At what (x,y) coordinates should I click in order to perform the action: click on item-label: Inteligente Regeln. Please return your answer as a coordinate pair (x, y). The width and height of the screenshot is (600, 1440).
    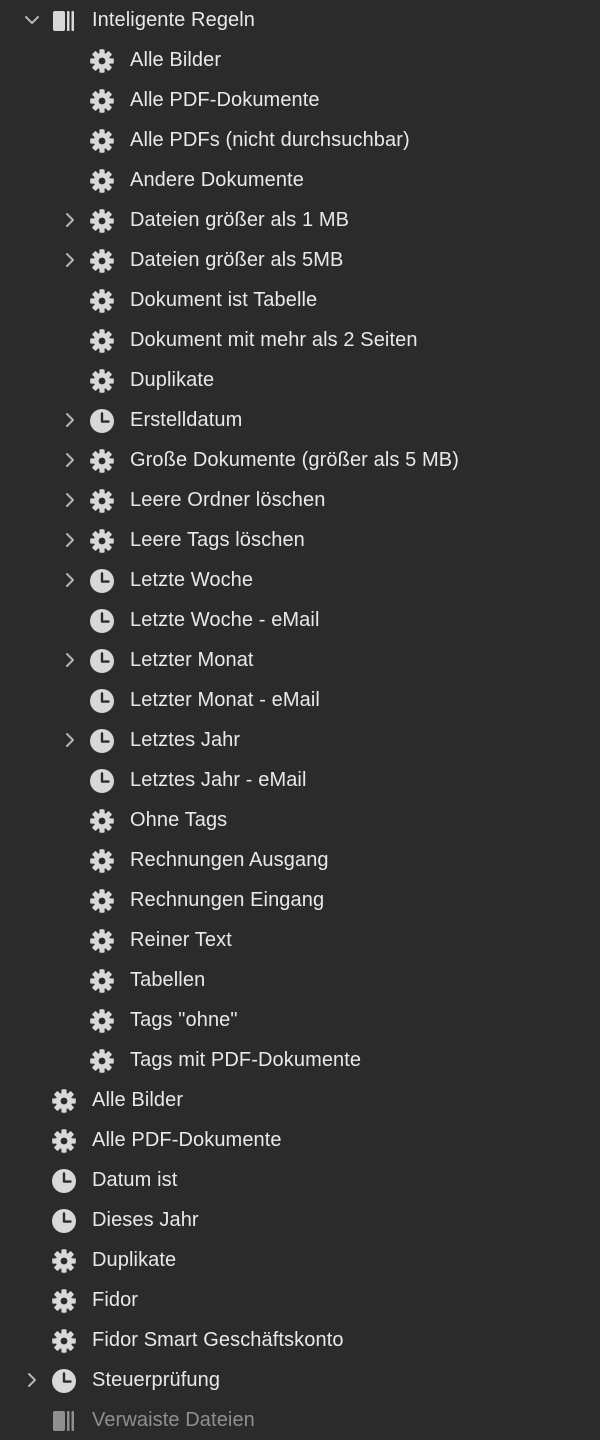
    Looking at the image, I should click on (174, 20).